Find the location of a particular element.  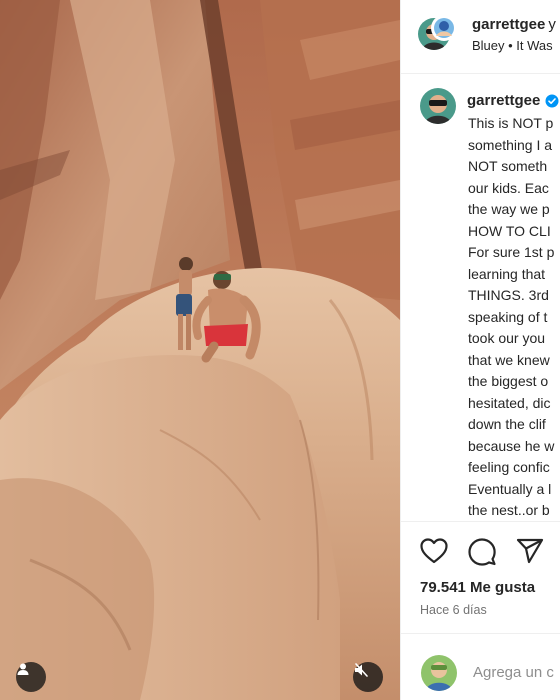

caption-line: Eventually a l is located at coordinates (510, 488).